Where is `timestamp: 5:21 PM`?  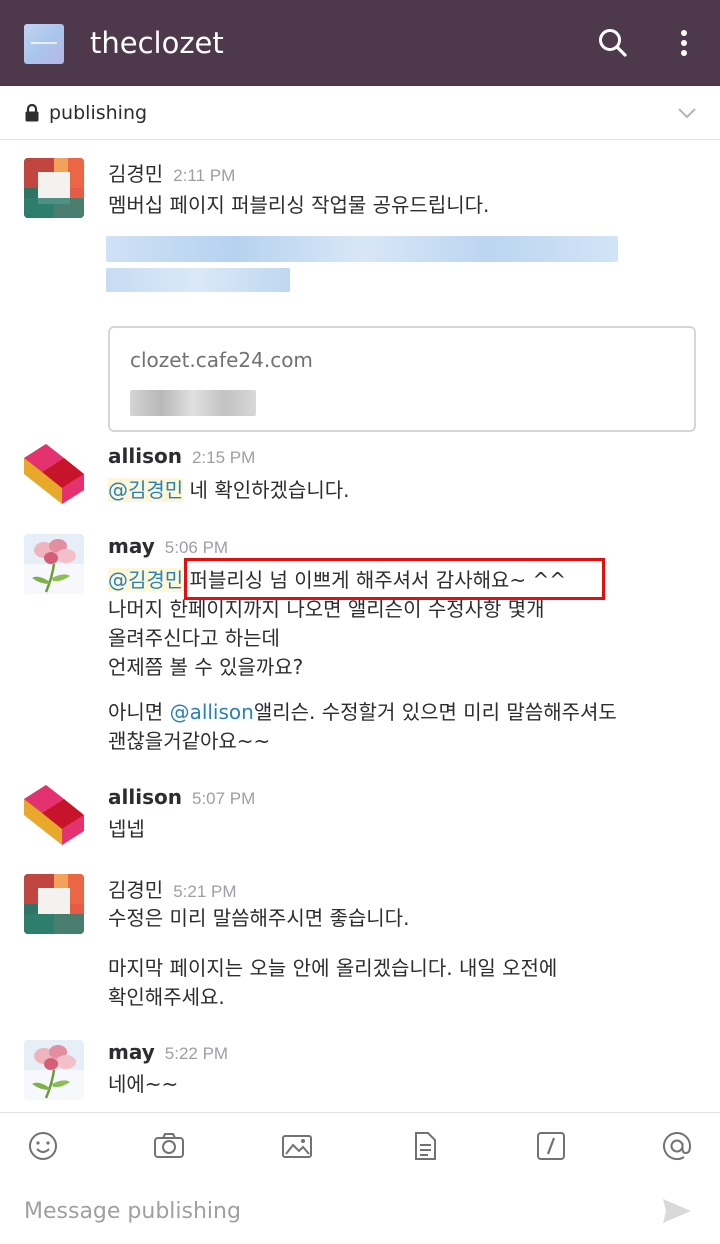 timestamp: 5:21 PM is located at coordinates (205, 891).